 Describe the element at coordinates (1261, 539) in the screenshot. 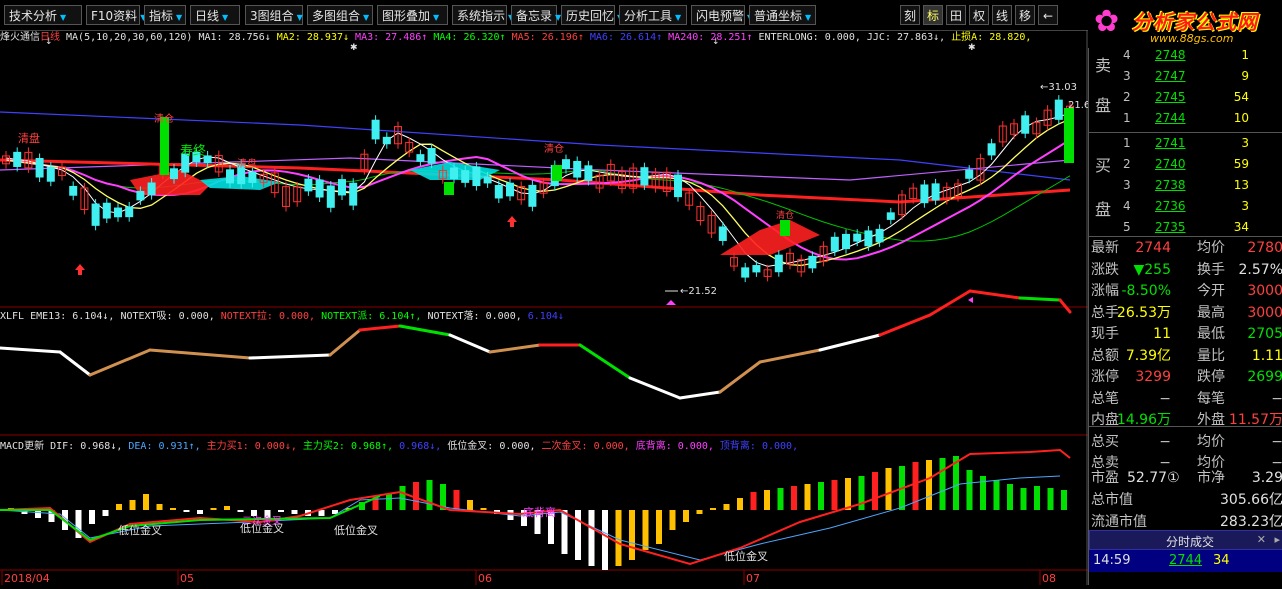

I see `close-icon: ✕` at that location.